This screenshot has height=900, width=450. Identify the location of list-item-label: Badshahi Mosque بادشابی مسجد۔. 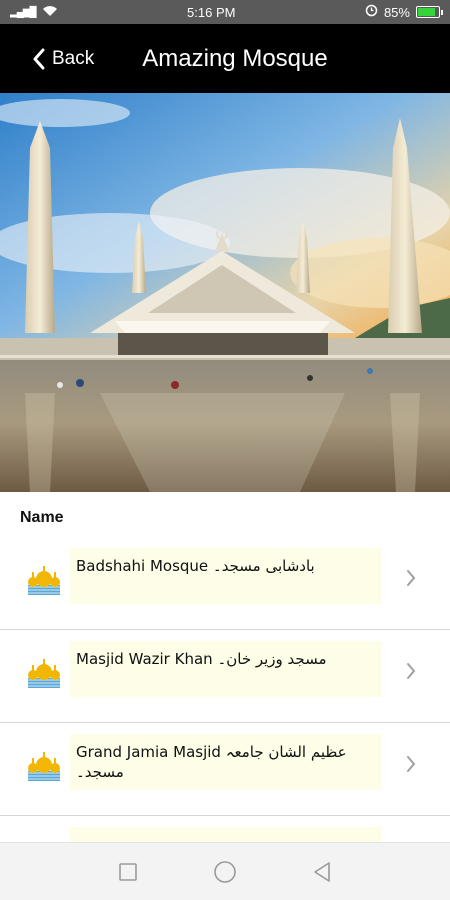
(226, 576).